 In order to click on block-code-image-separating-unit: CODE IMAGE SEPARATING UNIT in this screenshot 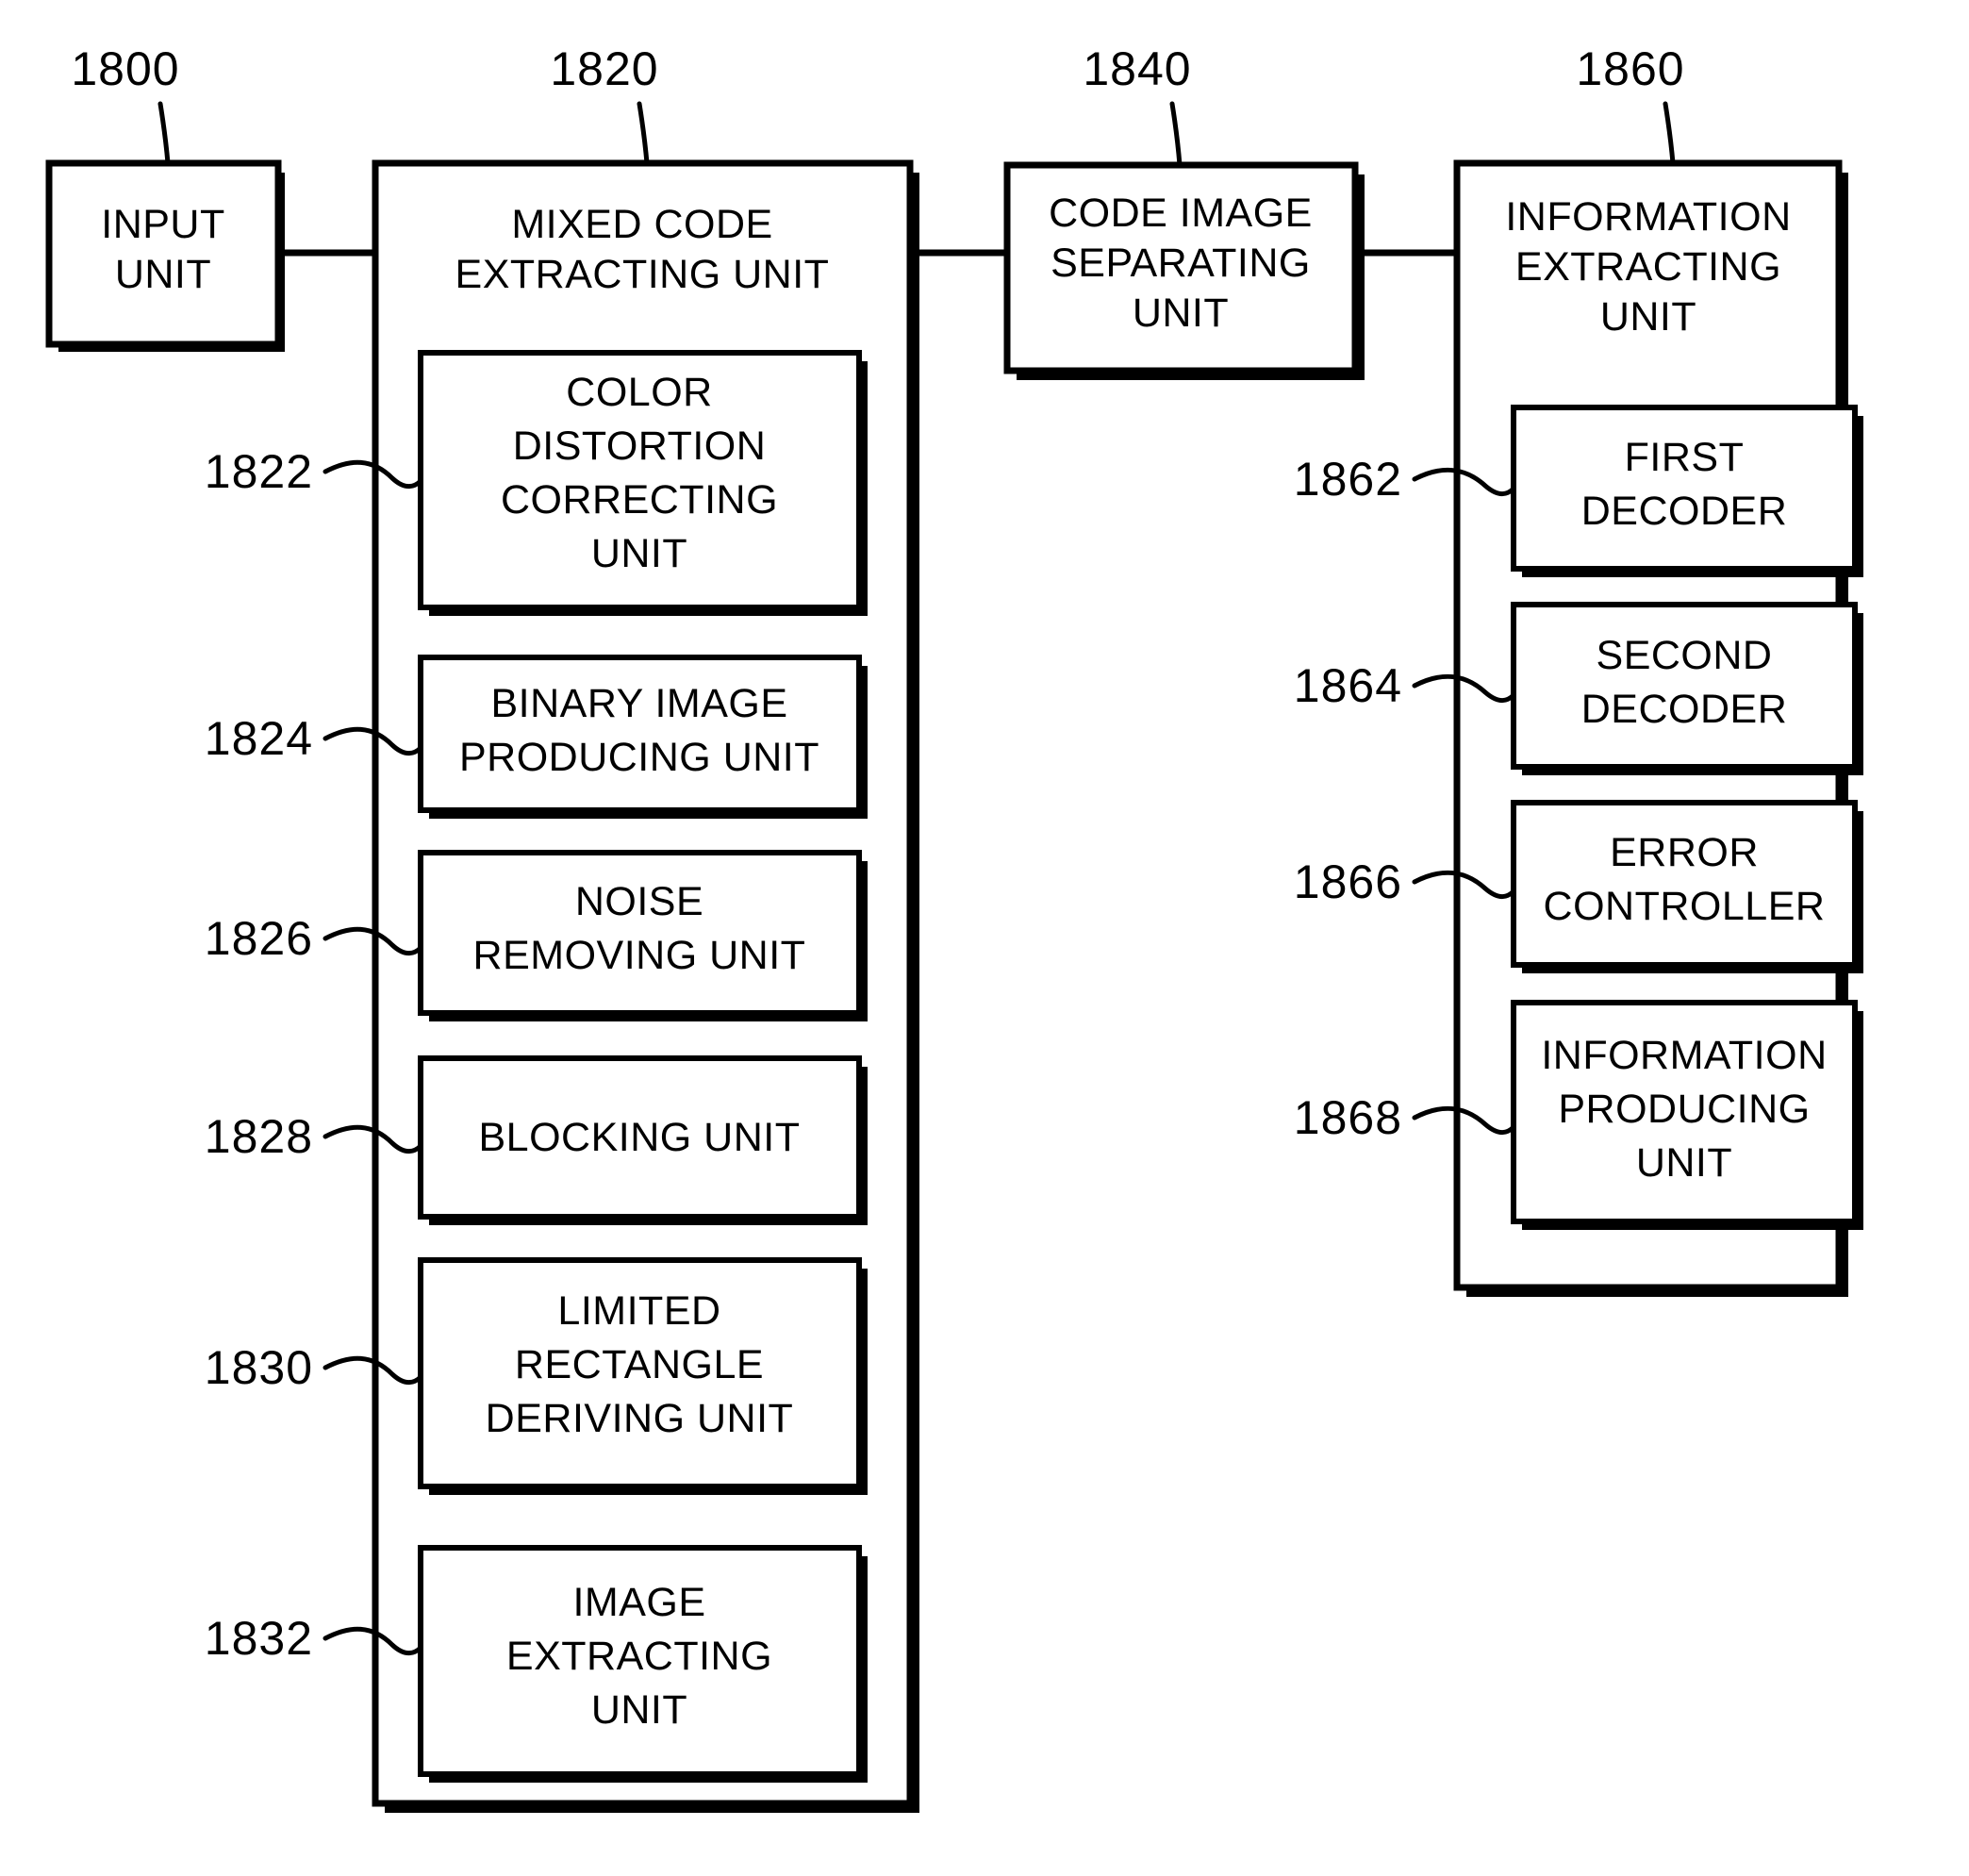, I will do `click(1184, 270)`.